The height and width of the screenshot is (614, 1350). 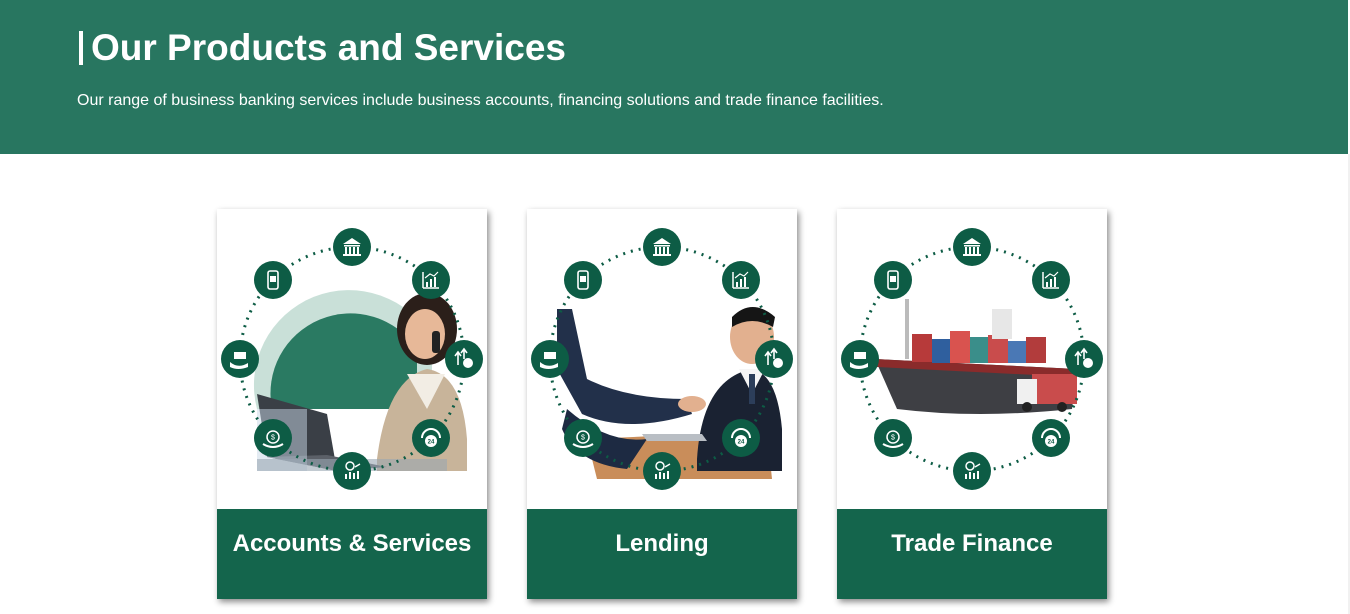 I want to click on card-footer-trade: Trade Finance, so click(x=972, y=554).